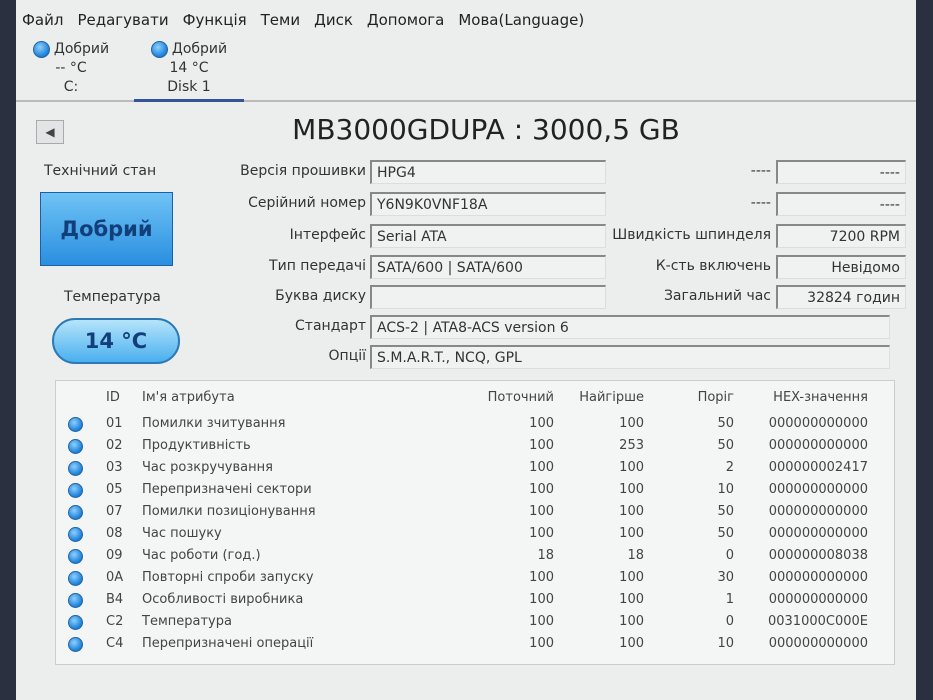  I want to click on attr-id: 0A, so click(115, 577).